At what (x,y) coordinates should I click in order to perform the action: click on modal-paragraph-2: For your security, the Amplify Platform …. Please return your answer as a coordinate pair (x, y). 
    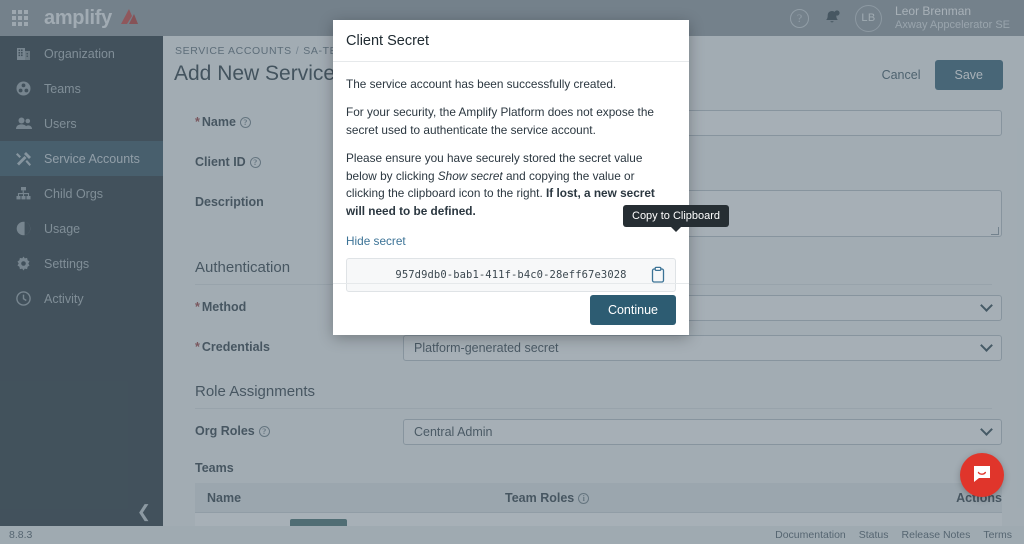
    Looking at the image, I should click on (500, 121).